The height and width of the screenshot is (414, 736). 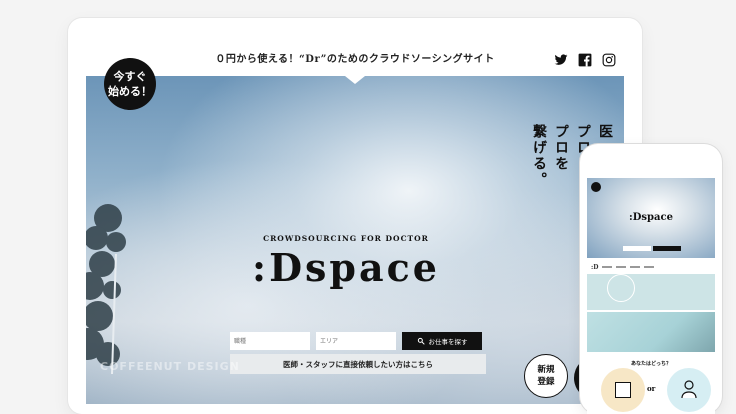 I want to click on social-links, so click(x=585, y=59).